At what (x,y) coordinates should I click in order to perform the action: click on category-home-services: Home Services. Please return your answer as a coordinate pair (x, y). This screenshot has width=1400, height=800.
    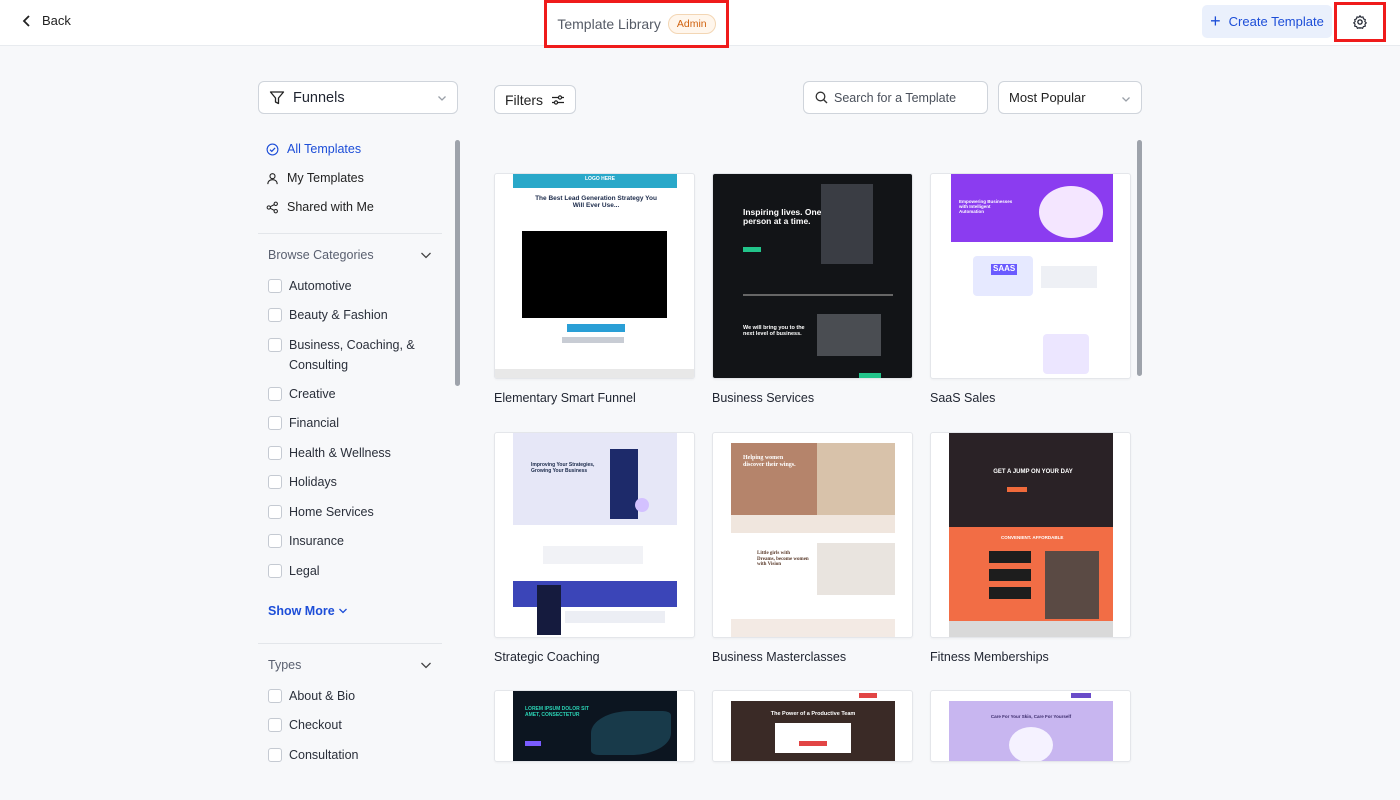
    Looking at the image, I should click on (321, 512).